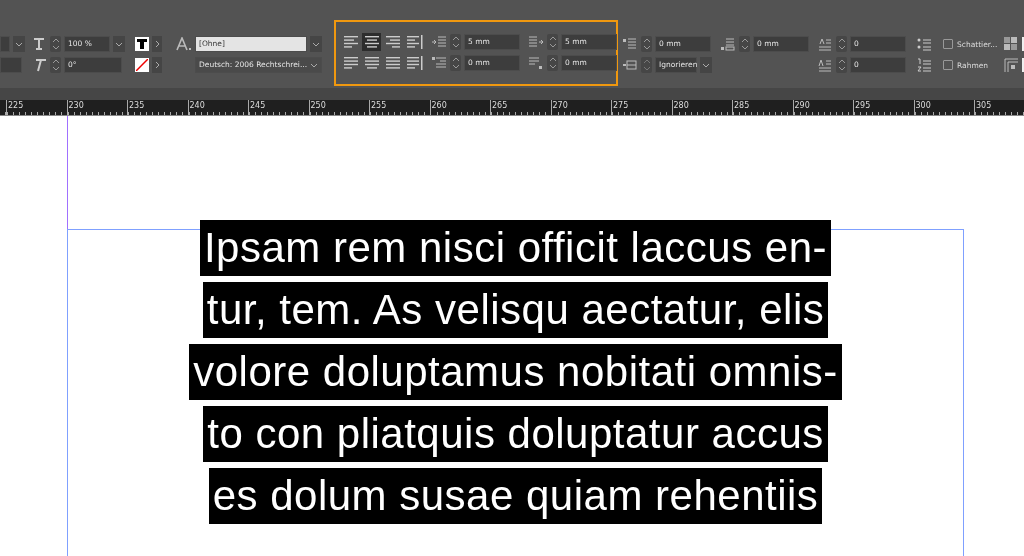  What do you see at coordinates (39, 44) in the screenshot?
I see `vertical-scale-icon` at bounding box center [39, 44].